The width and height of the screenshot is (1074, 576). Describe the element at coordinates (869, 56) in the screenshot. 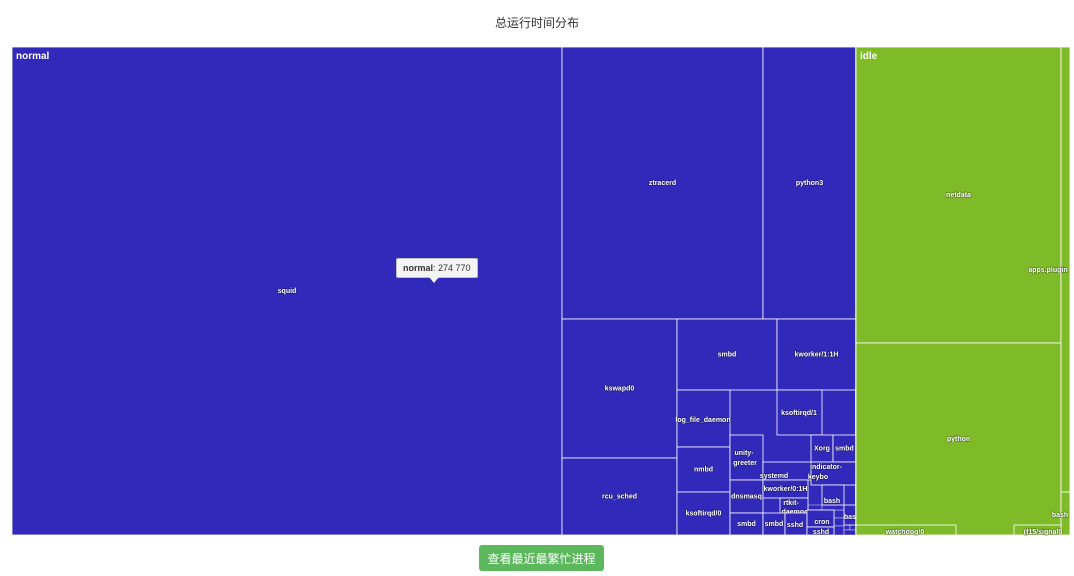

I see `treemap-group-label-idle: idle` at that location.